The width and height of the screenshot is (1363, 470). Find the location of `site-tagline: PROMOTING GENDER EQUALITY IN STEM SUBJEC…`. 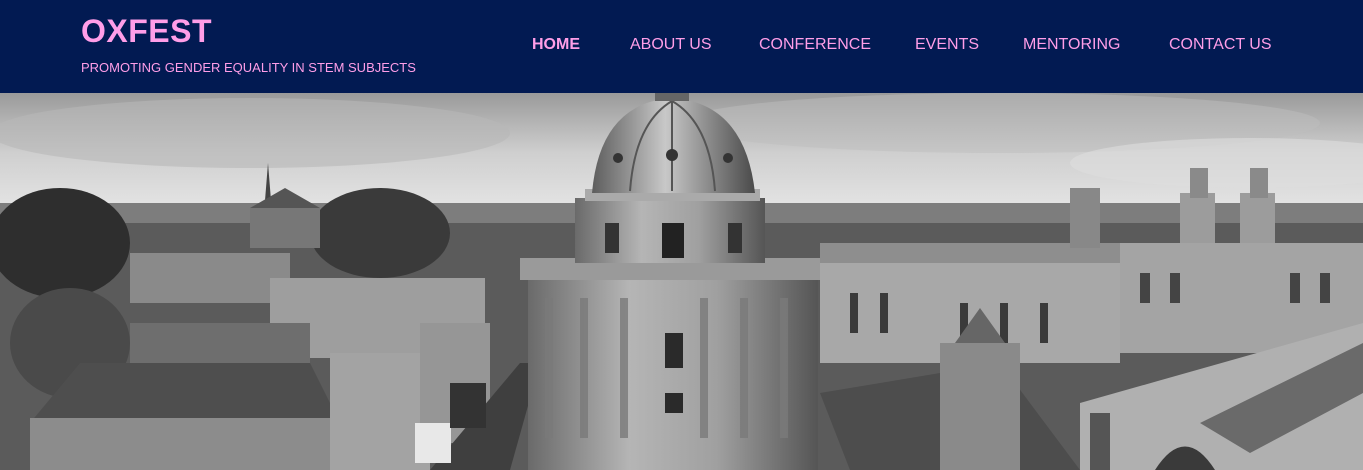

site-tagline: PROMOTING GENDER EQUALITY IN STEM SUBJEC… is located at coordinates (248, 67).